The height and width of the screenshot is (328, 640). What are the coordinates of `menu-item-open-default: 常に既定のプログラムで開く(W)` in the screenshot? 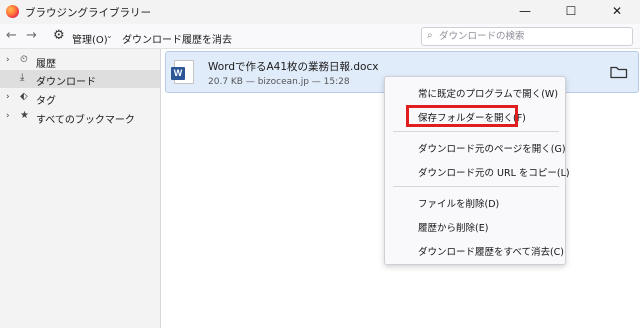 It's located at (476, 92).